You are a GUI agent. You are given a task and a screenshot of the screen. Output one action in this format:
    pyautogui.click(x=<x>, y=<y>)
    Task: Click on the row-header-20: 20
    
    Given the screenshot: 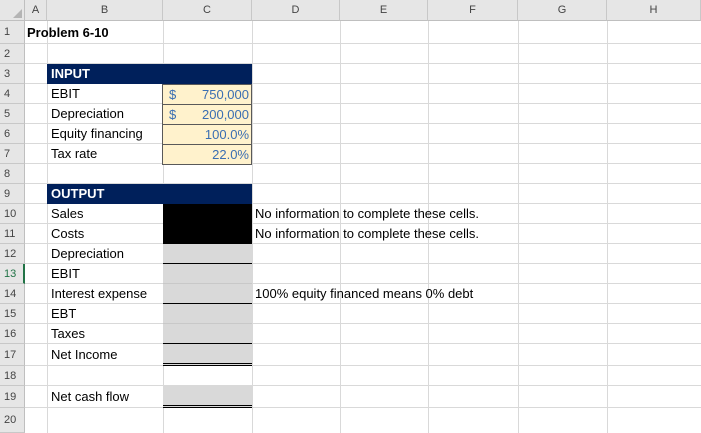 What is the action you would take?
    pyautogui.click(x=12, y=420)
    